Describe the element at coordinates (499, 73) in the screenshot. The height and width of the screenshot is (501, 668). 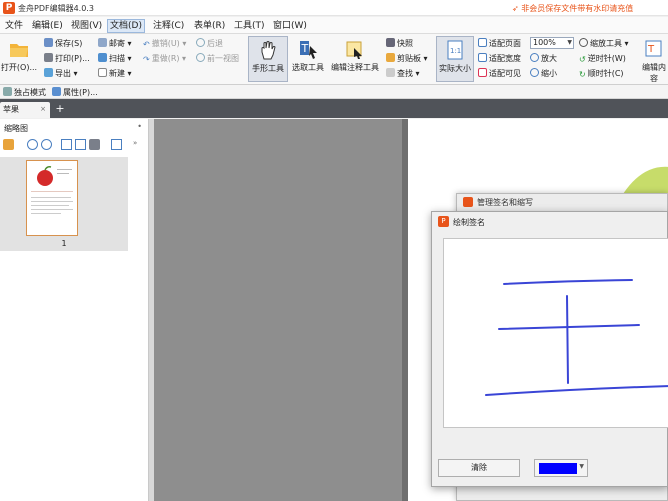
I see `fit-visible-button: 适配可见` at that location.